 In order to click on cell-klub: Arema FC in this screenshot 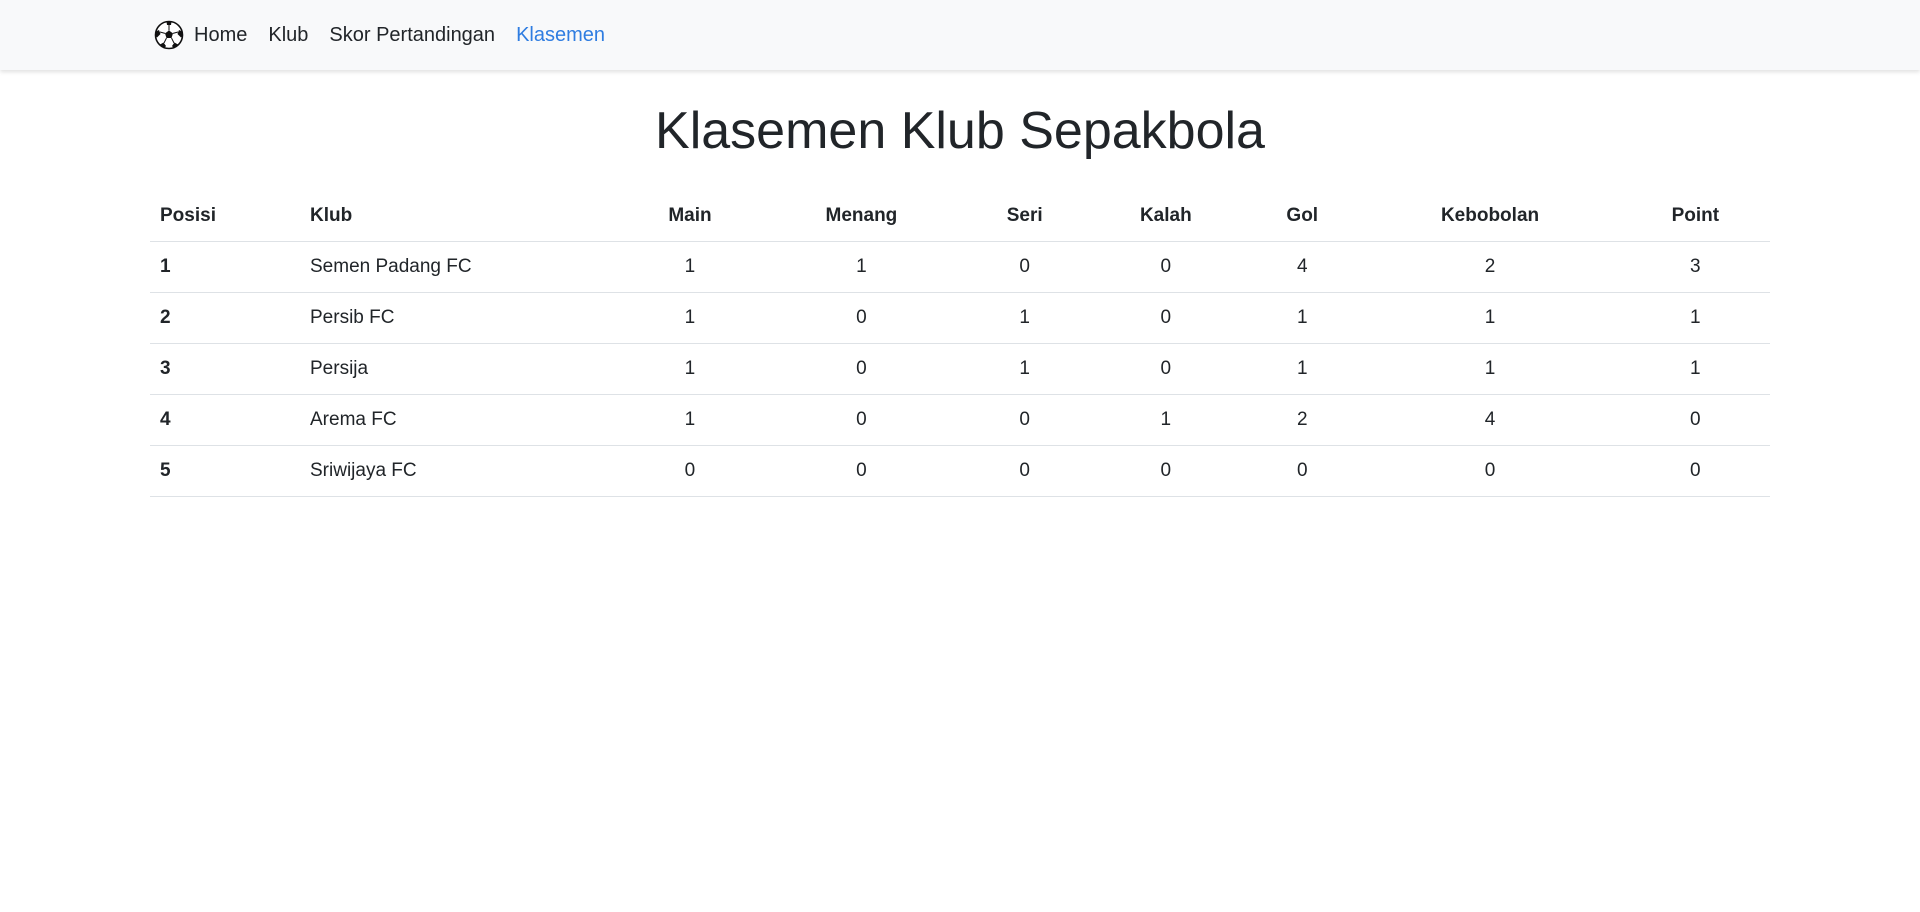, I will do `click(460, 420)`.